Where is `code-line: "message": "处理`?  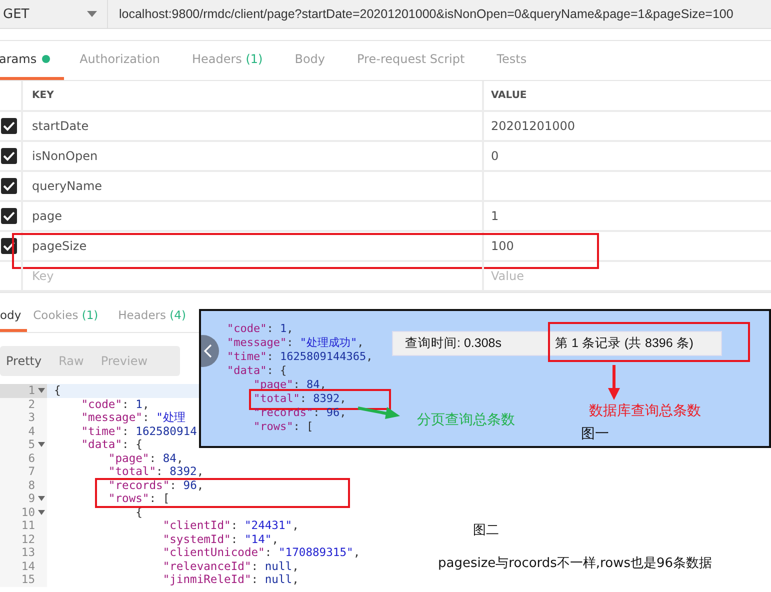 code-line: "message": "处理 is located at coordinates (132, 417).